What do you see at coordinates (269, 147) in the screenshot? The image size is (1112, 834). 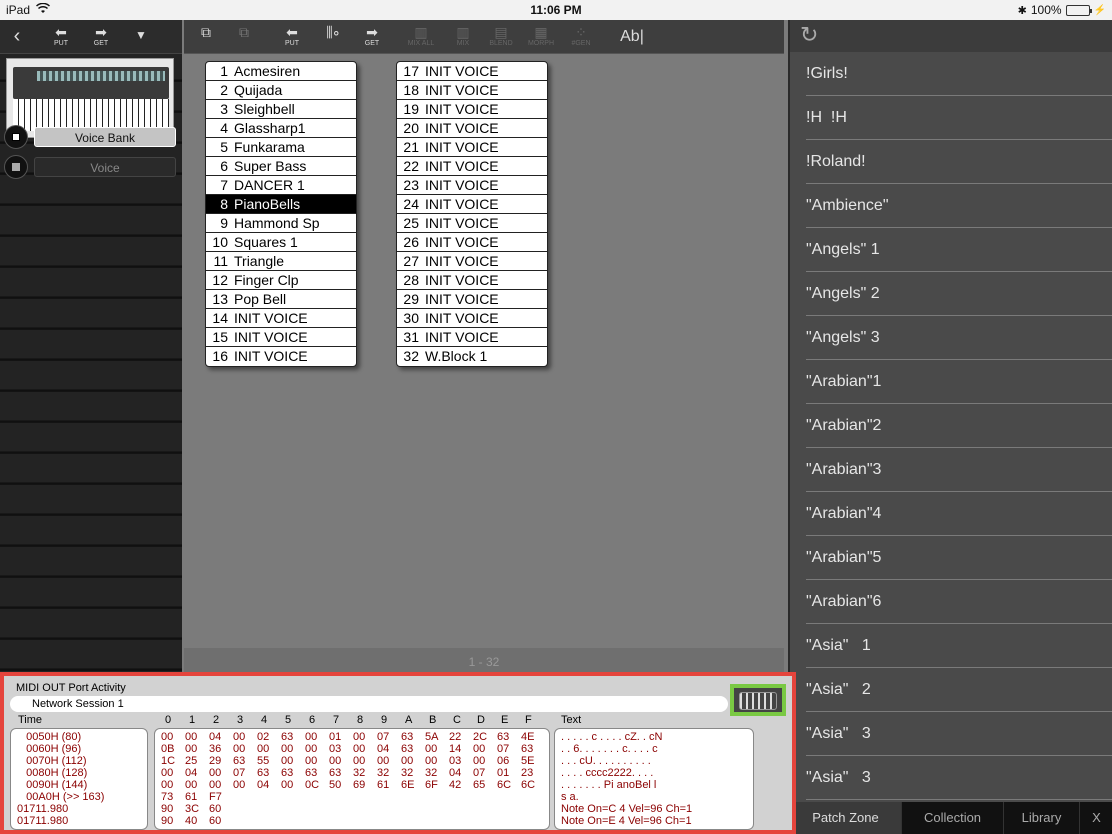 I see `voice-name: Funkarama` at bounding box center [269, 147].